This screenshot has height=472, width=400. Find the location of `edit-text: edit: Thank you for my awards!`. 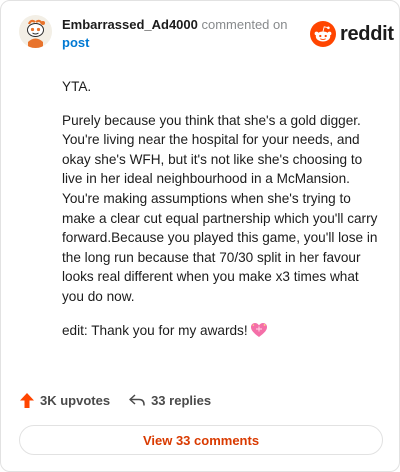

edit-text: edit: Thank you for my awards! is located at coordinates (155, 330).